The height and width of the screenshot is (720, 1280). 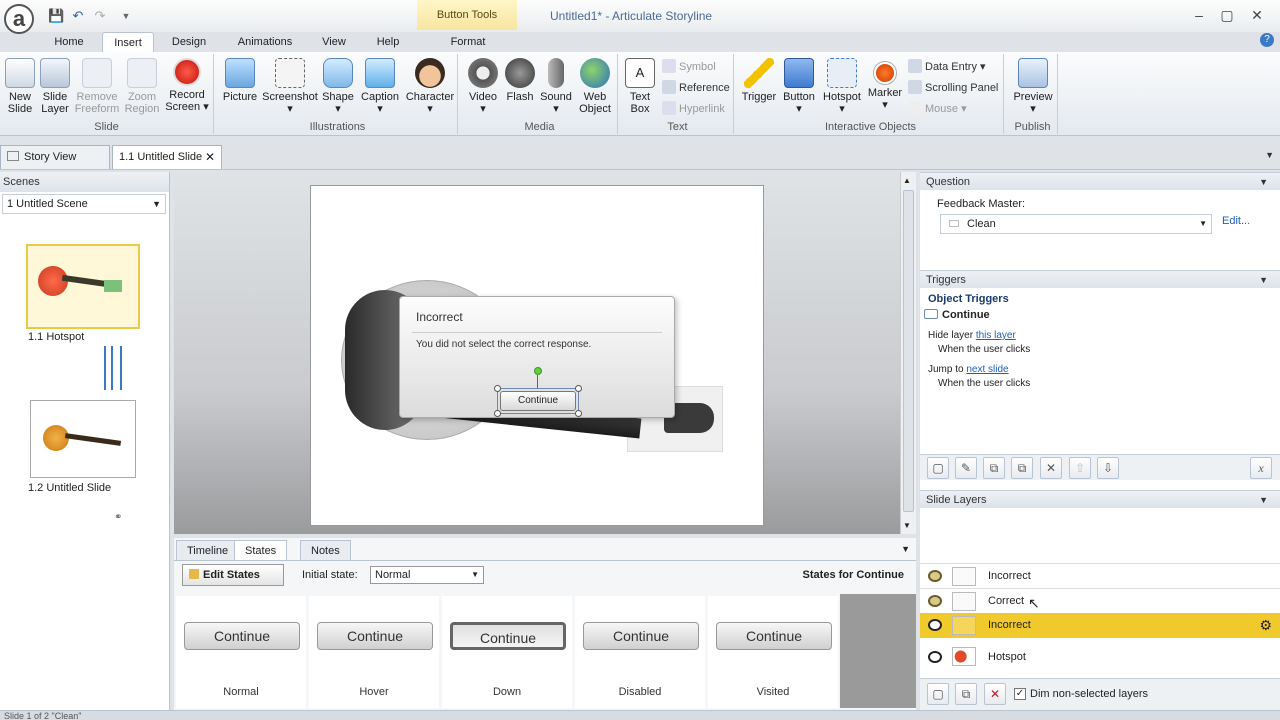 What do you see at coordinates (187, 84) in the screenshot?
I see `record-screen-button: Record Screen ▾` at bounding box center [187, 84].